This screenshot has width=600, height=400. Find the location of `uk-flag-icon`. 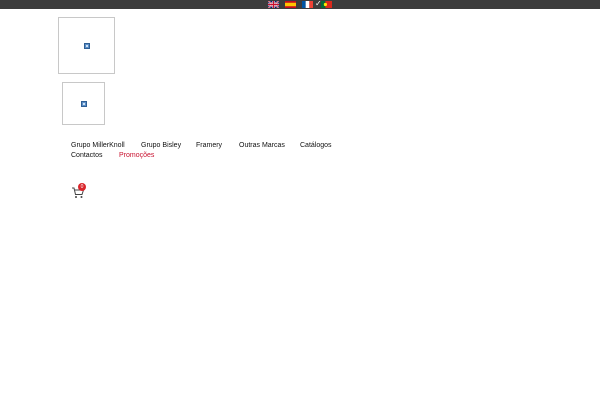

uk-flag-icon is located at coordinates (273, 4).